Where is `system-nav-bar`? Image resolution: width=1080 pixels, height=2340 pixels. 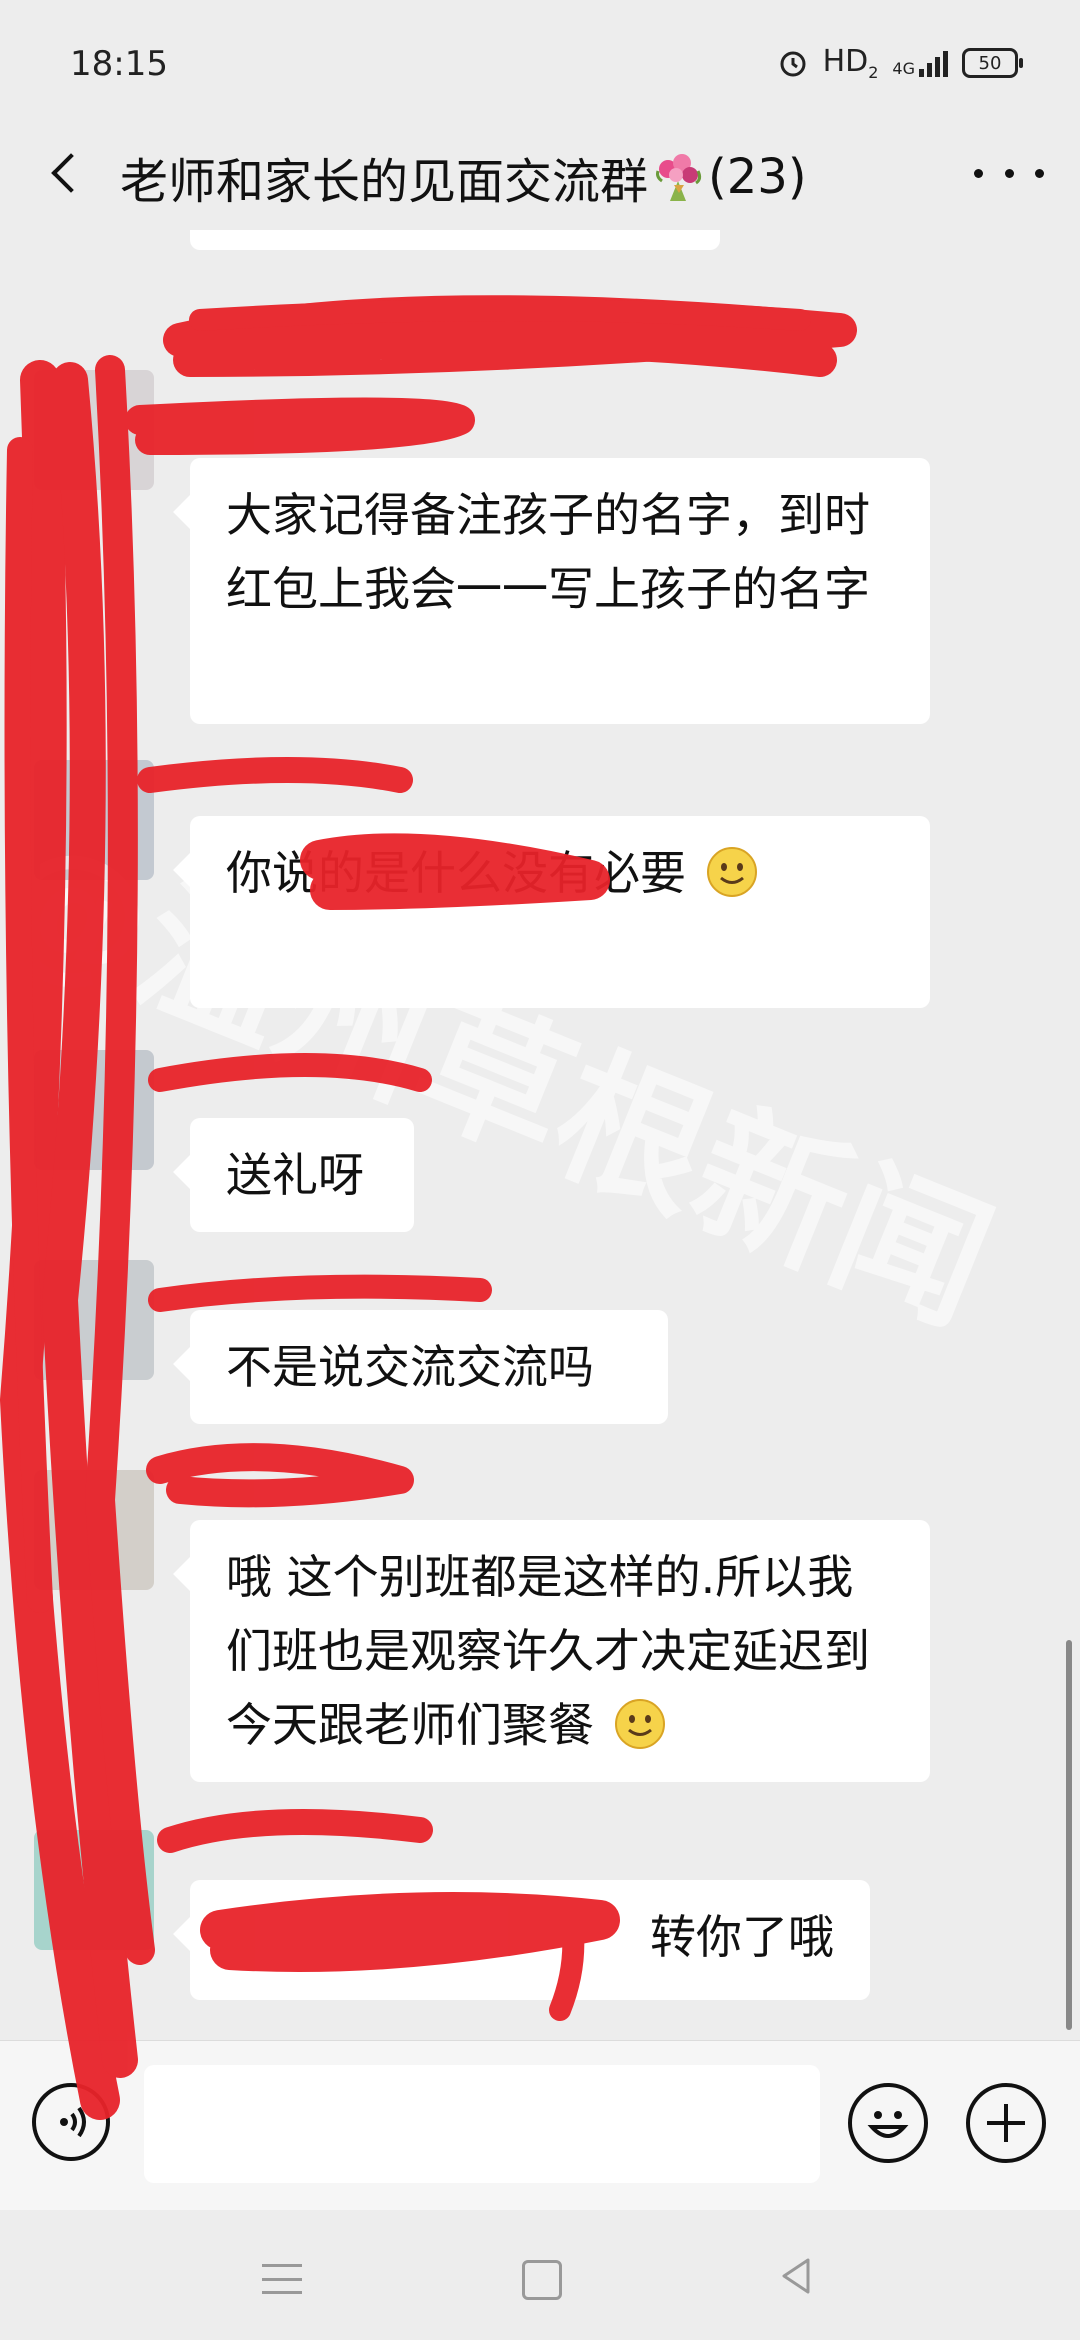
system-nav-bar is located at coordinates (540, 2275).